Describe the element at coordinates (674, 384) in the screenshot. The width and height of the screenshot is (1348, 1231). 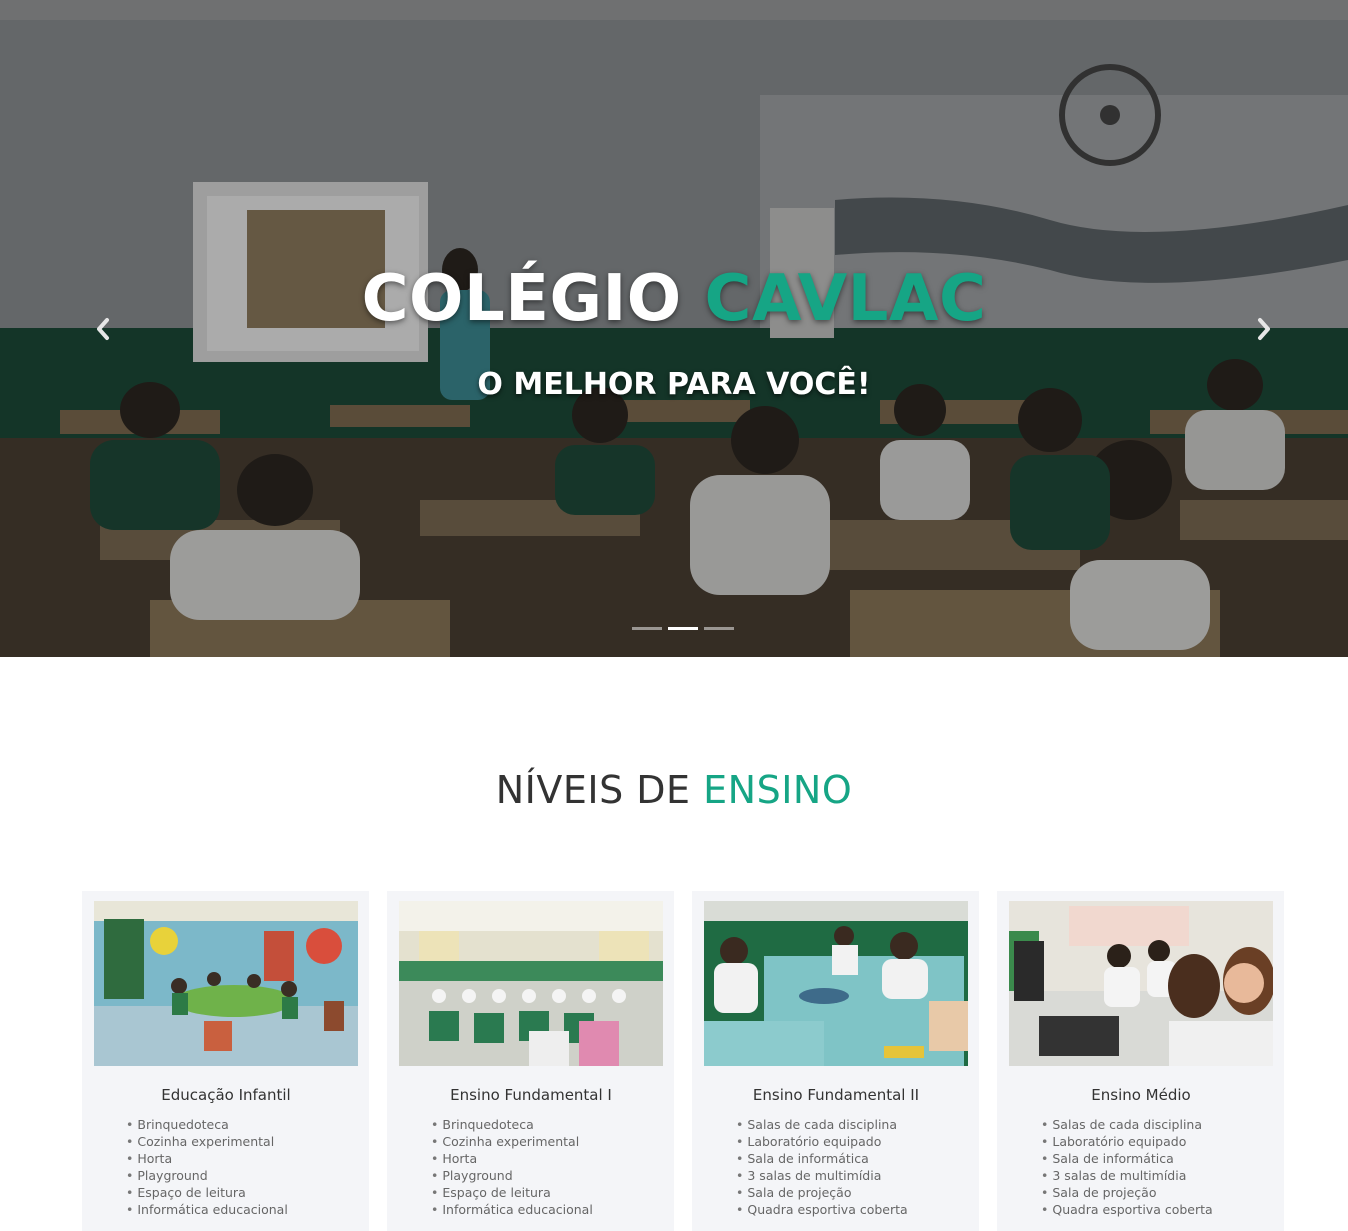
I see `hero-subtitle: O MELHOR PARA VOCÊ!` at that location.